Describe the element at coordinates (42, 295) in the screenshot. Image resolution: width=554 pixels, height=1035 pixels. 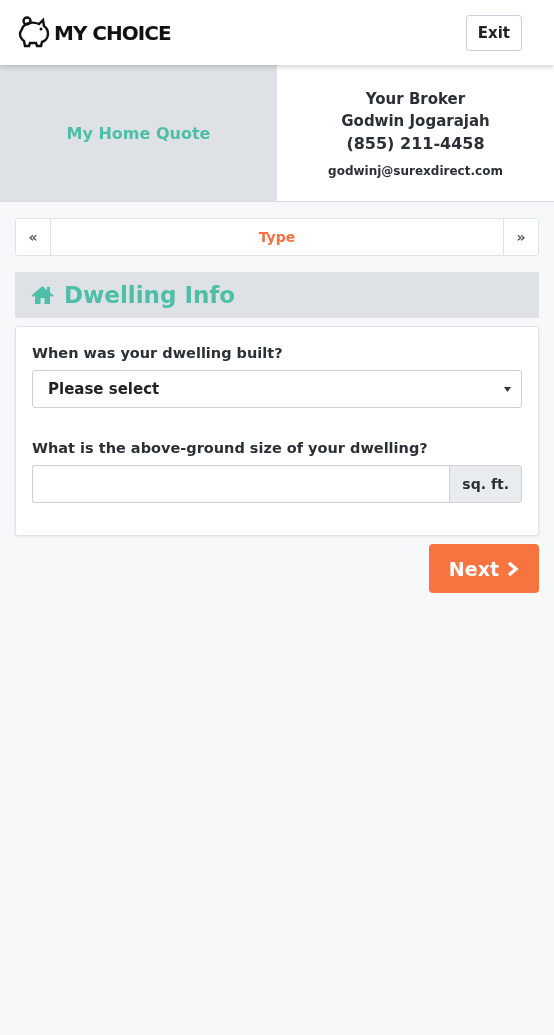
I see `home-icon` at that location.